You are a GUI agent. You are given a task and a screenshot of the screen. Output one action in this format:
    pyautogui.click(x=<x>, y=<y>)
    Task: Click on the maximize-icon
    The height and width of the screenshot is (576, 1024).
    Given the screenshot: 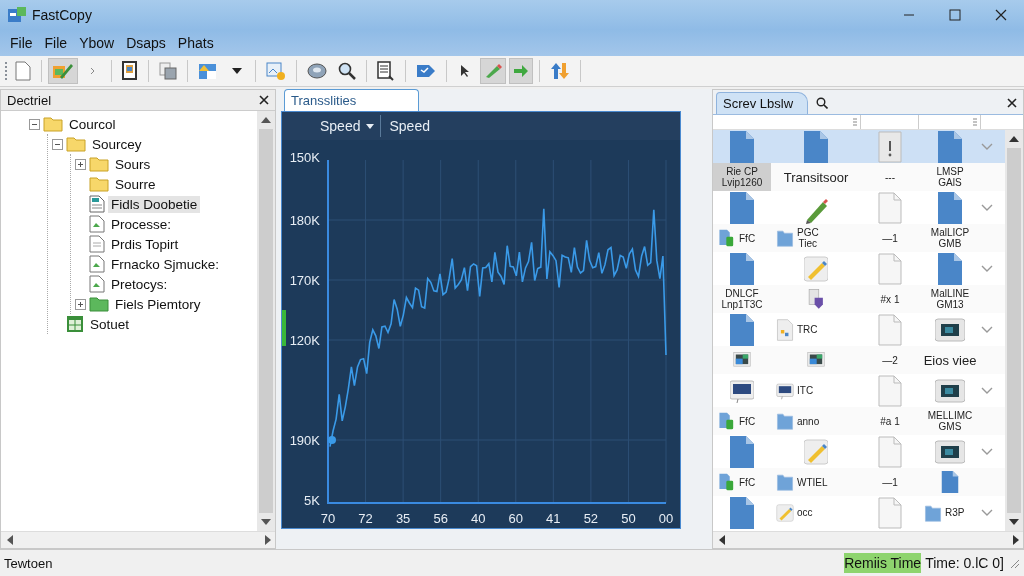 What is the action you would take?
    pyautogui.click(x=955, y=15)
    